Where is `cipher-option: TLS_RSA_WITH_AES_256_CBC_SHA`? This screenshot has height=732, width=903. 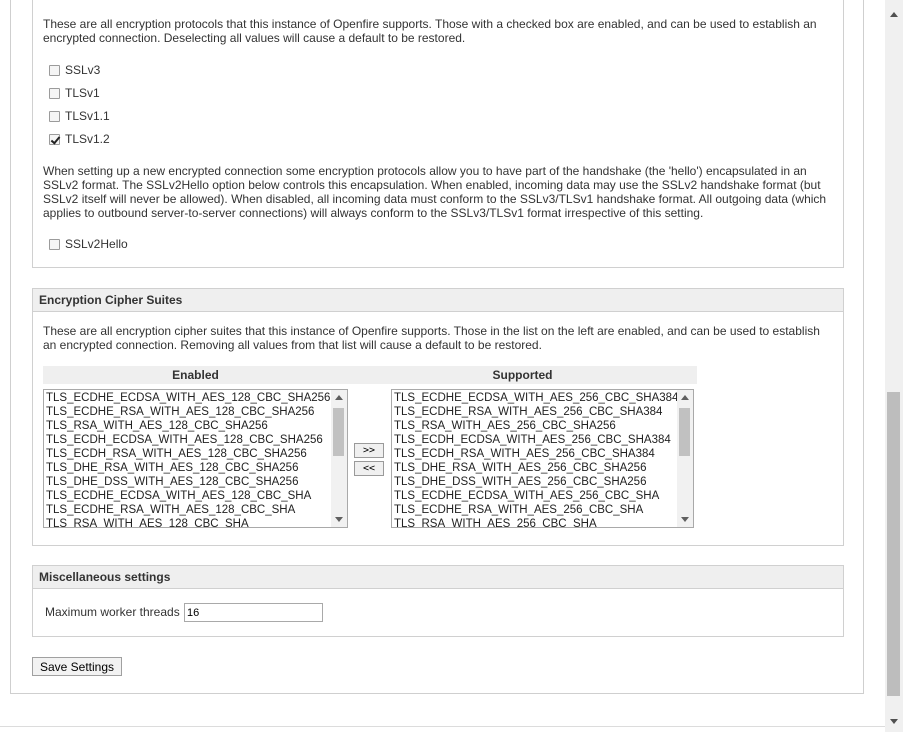 cipher-option: TLS_RSA_WITH_AES_256_CBC_SHA is located at coordinates (535, 522).